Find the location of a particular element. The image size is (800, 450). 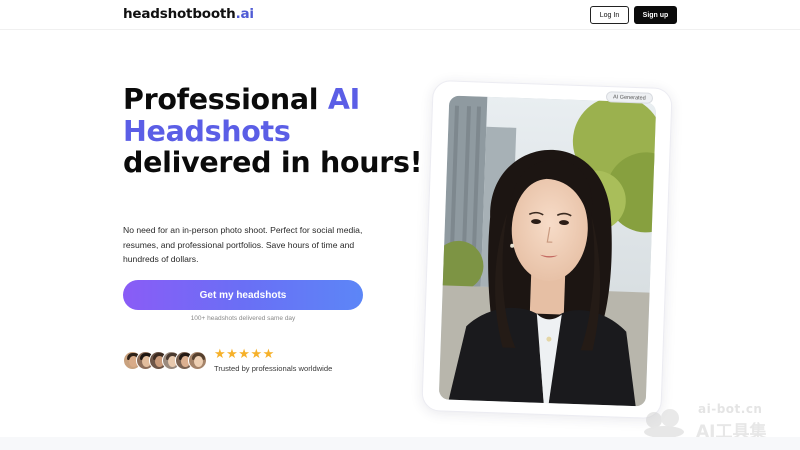

trusted-text: Trusted by professionals worldwide is located at coordinates (273, 368).